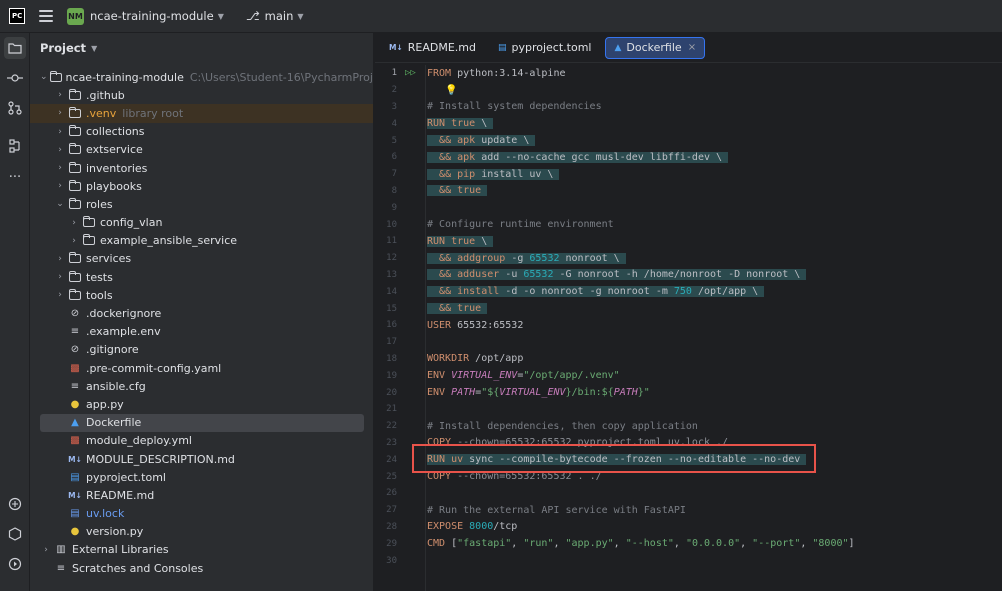 Image resolution: width=1002 pixels, height=591 pixels. Describe the element at coordinates (201, 495) in the screenshot. I see `tree-item-readme-md: M↓ README.md` at that location.